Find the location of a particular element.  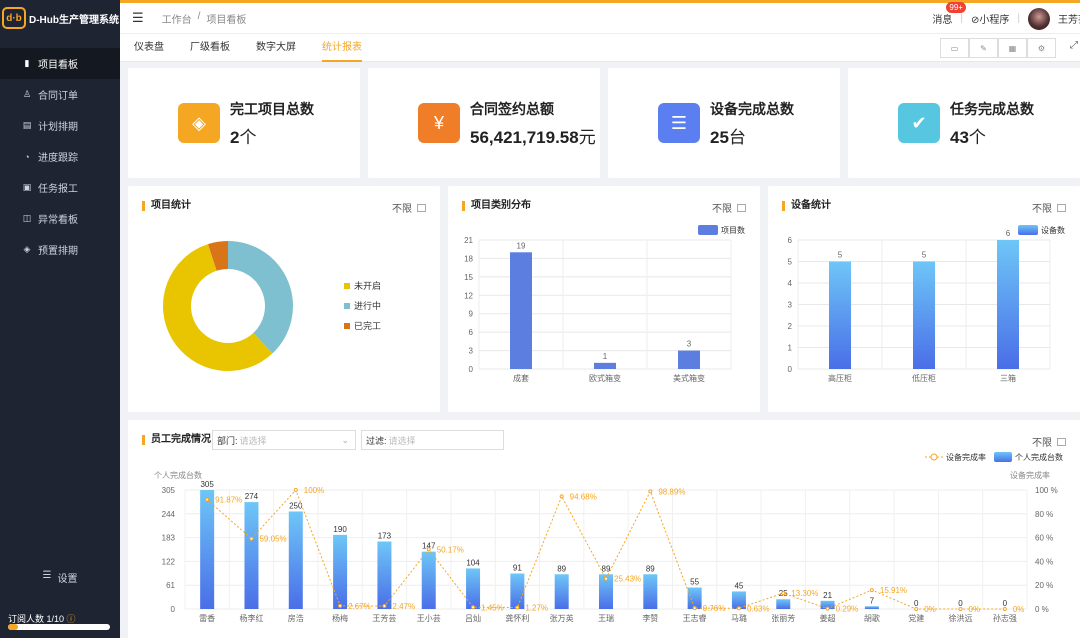

data-label: 0 is located at coordinates (1005, 603).